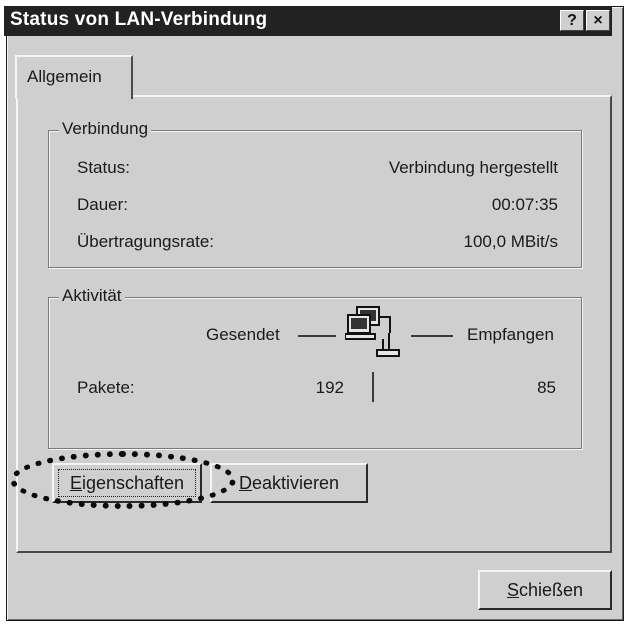 This screenshot has height=629, width=632. What do you see at coordinates (92, 296) in the screenshot?
I see `activity-group-label: Aktivität` at bounding box center [92, 296].